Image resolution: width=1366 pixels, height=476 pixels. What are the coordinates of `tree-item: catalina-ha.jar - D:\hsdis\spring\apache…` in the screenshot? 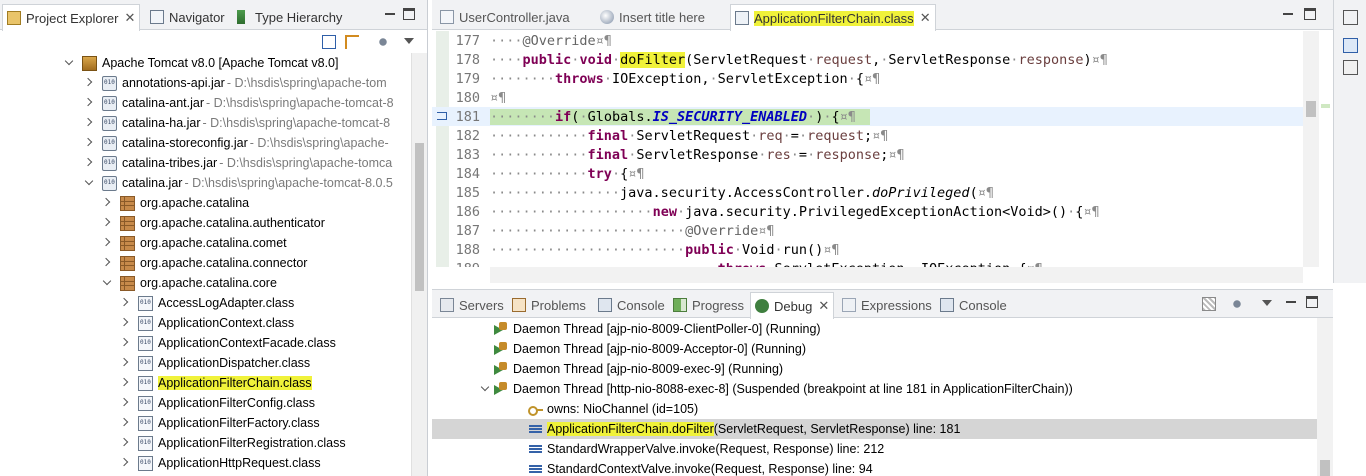 It's located at (205, 123).